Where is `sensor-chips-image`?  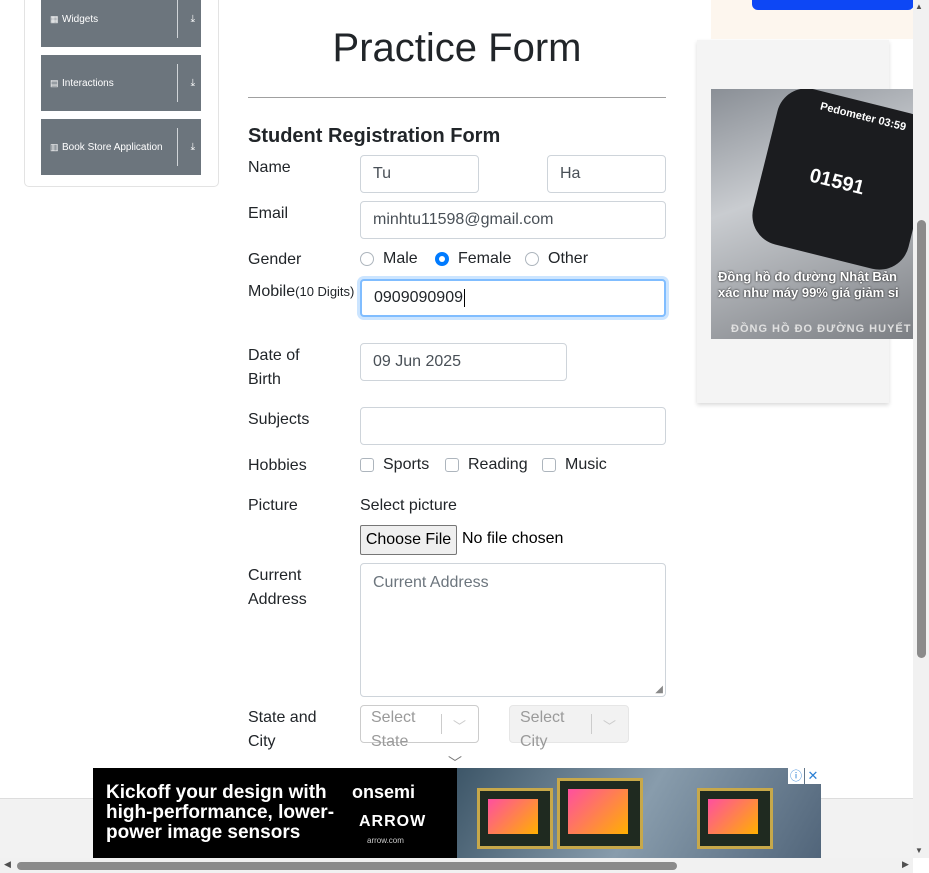
sensor-chips-image is located at coordinates (639, 813).